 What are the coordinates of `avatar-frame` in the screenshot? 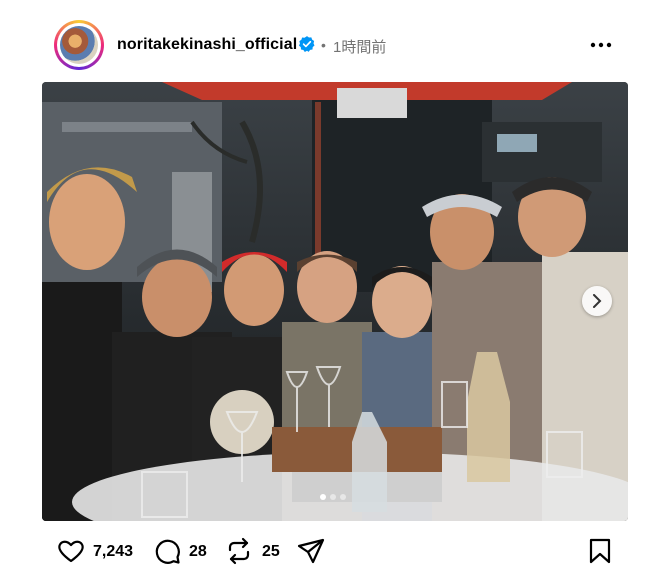 It's located at (79, 45).